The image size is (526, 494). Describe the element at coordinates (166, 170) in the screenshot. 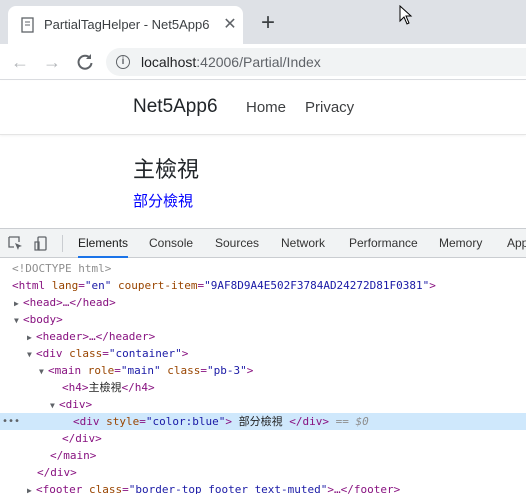

I see `page-heading: 主檢視` at that location.